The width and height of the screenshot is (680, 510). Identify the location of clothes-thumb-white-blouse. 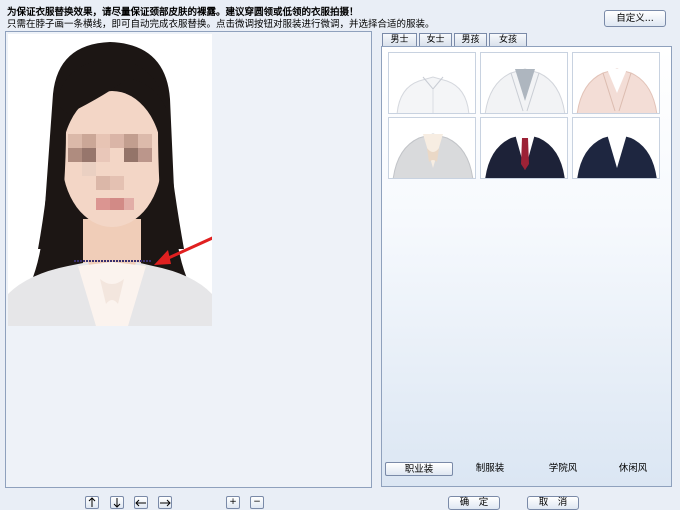
(432, 83).